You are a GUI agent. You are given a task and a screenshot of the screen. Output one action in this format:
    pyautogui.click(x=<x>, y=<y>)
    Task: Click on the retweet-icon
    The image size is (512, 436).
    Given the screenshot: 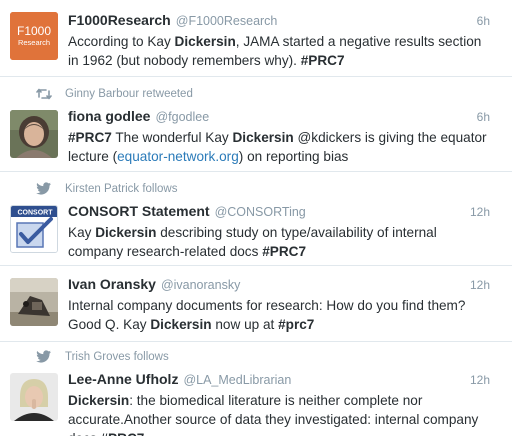 What is the action you would take?
    pyautogui.click(x=44, y=94)
    